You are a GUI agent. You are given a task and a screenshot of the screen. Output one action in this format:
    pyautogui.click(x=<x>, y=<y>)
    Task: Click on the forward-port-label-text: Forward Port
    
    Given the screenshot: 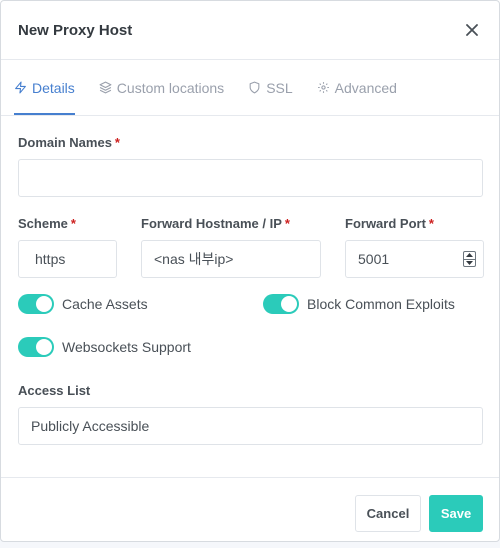 What is the action you would take?
    pyautogui.click(x=385, y=223)
    